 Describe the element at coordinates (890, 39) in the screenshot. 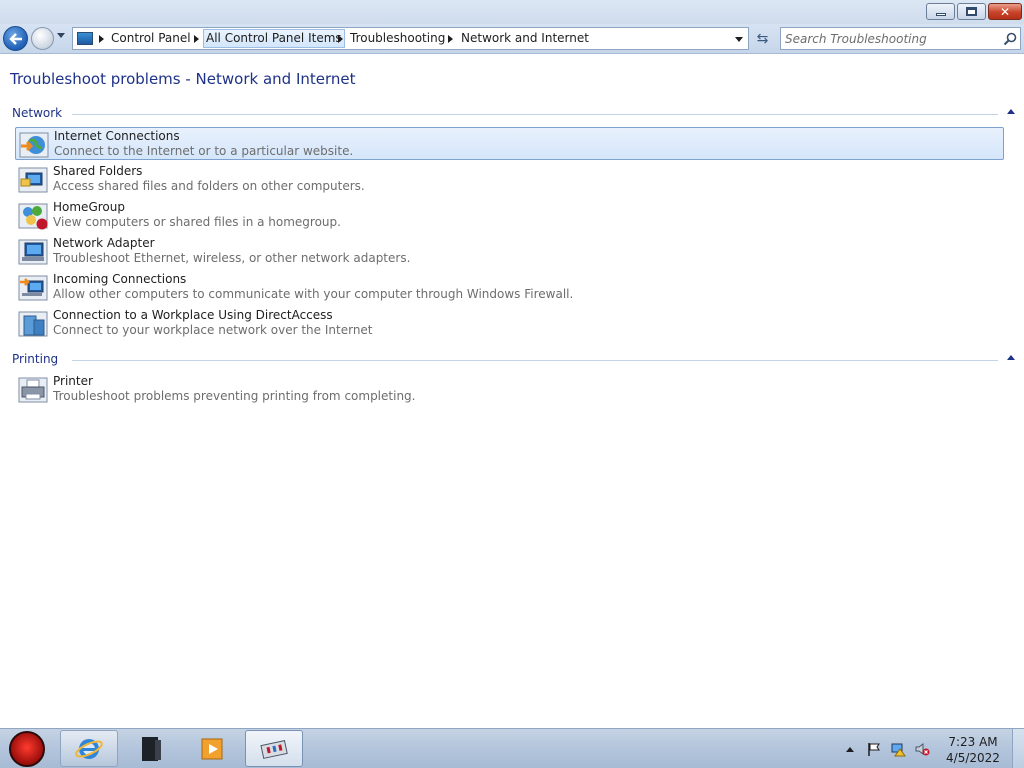

I see `search-input` at that location.